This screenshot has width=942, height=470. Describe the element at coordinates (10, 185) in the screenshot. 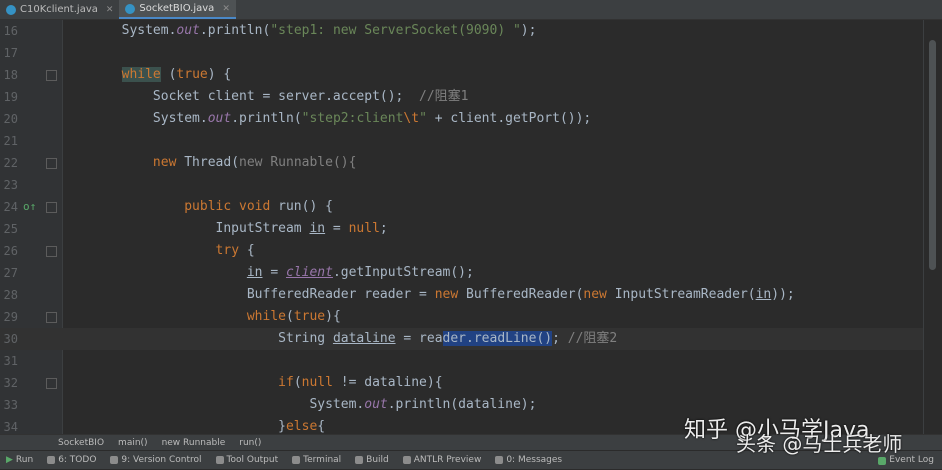

I see `line-number: 23` at that location.